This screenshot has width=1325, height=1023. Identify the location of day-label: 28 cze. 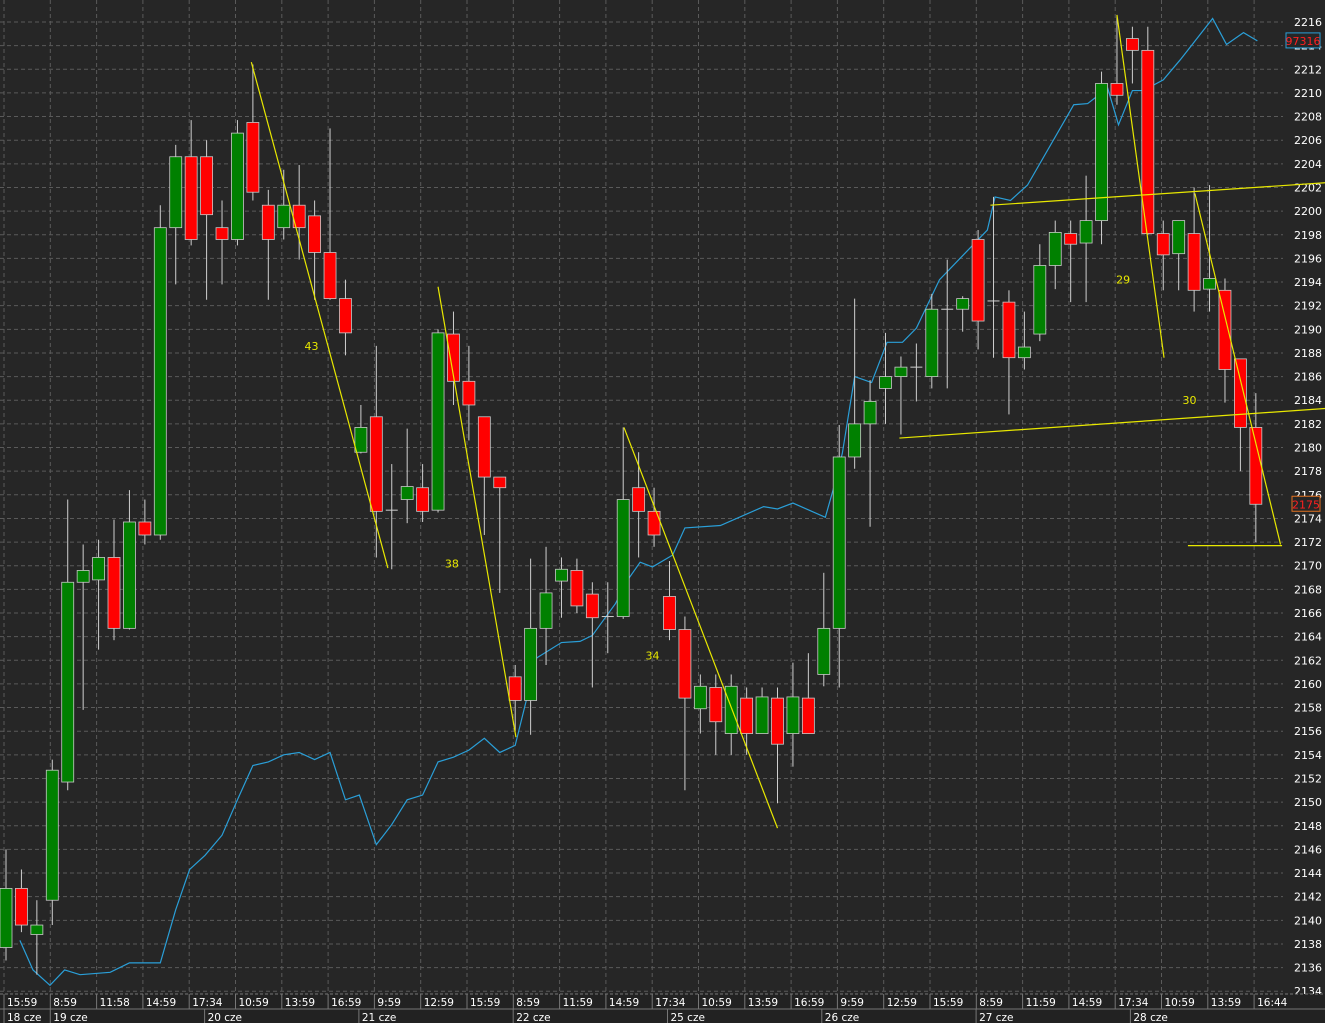
(1150, 1017).